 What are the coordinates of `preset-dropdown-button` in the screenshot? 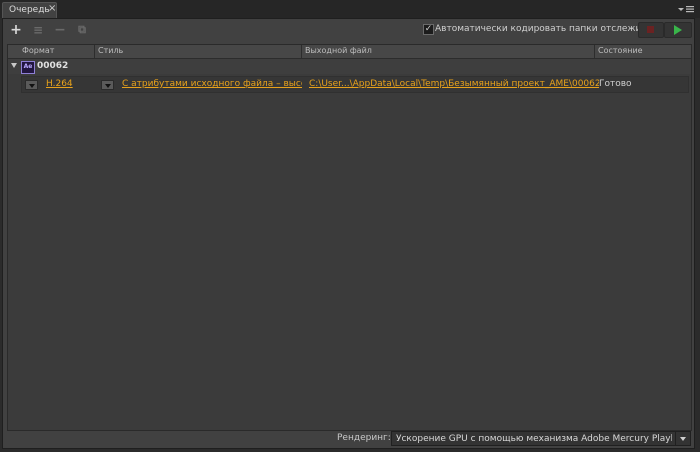 It's located at (107, 85).